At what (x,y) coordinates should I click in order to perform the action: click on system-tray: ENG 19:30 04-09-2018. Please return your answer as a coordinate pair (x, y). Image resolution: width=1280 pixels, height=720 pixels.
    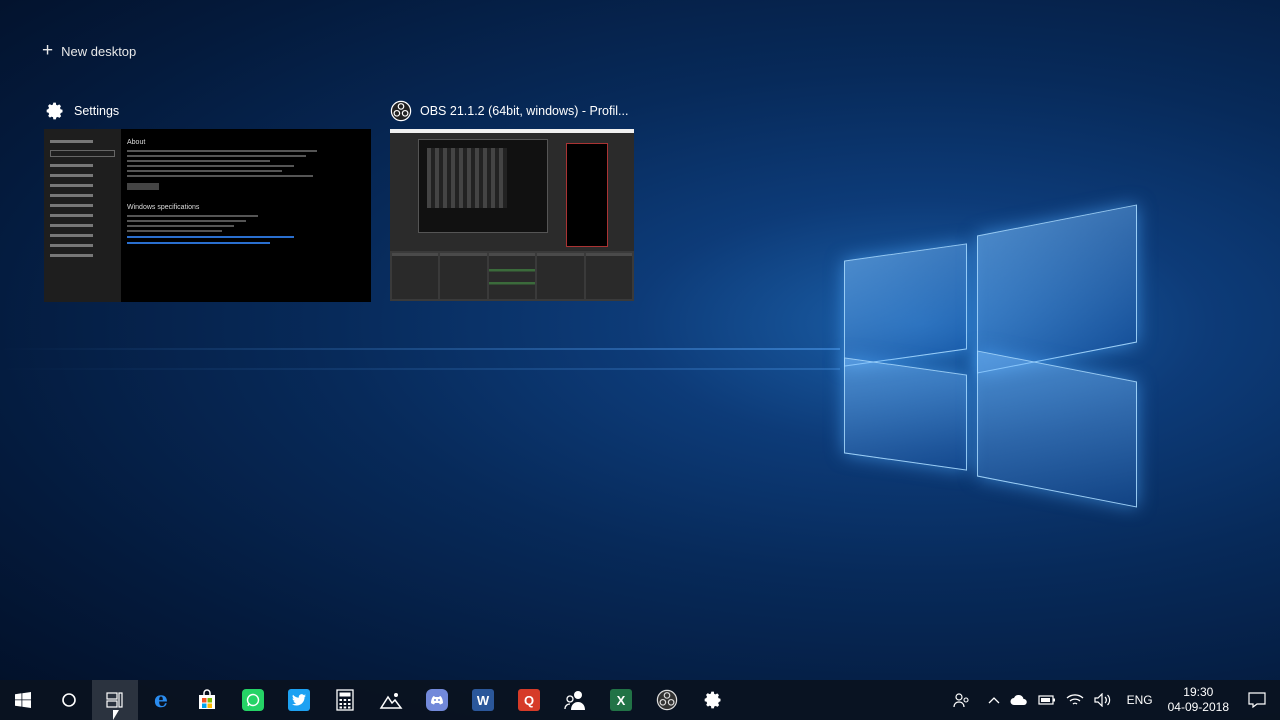
    Looking at the image, I should click on (1114, 700).